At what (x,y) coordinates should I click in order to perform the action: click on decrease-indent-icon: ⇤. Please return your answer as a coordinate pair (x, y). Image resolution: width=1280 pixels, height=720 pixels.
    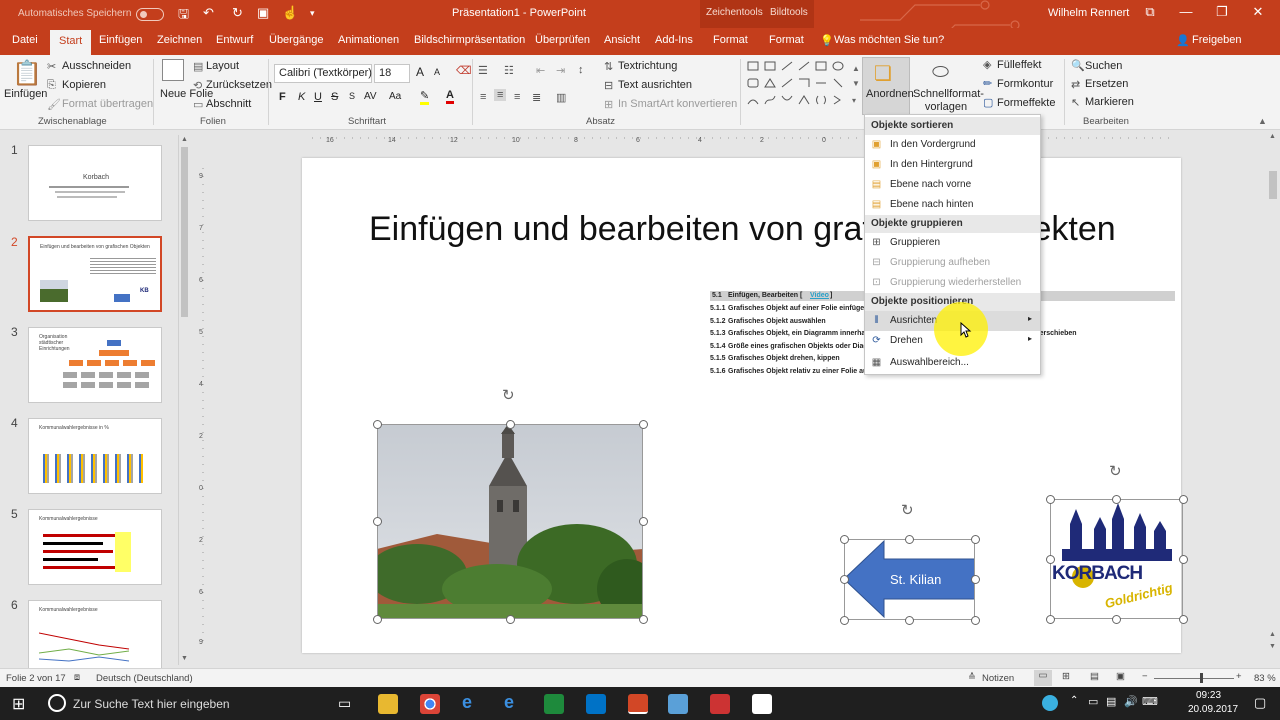
    Looking at the image, I should click on (540, 70).